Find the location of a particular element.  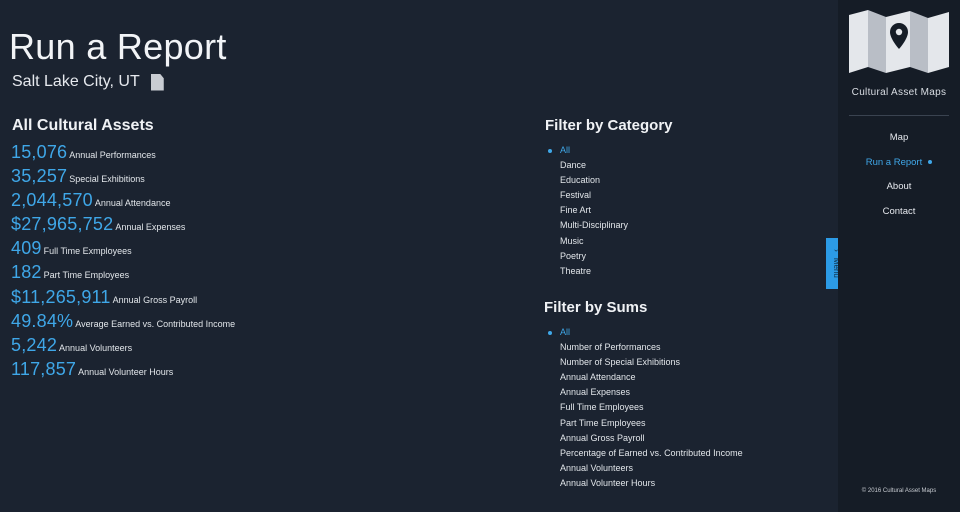

brand-name: Cultural Asset Maps is located at coordinates (899, 92).